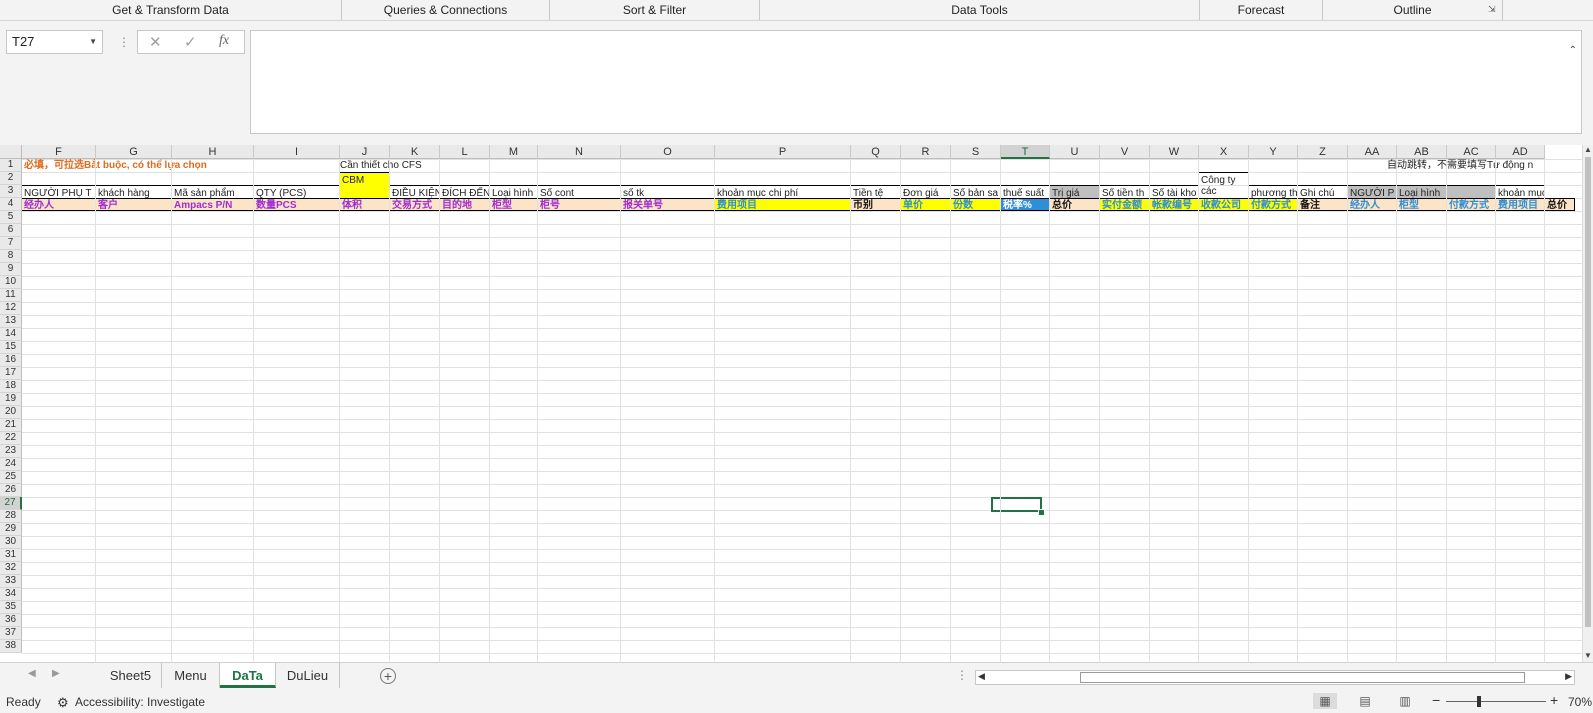 Image resolution: width=1593 pixels, height=713 pixels. Describe the element at coordinates (11, 373) in the screenshot. I see `row-header-17: 17` at that location.